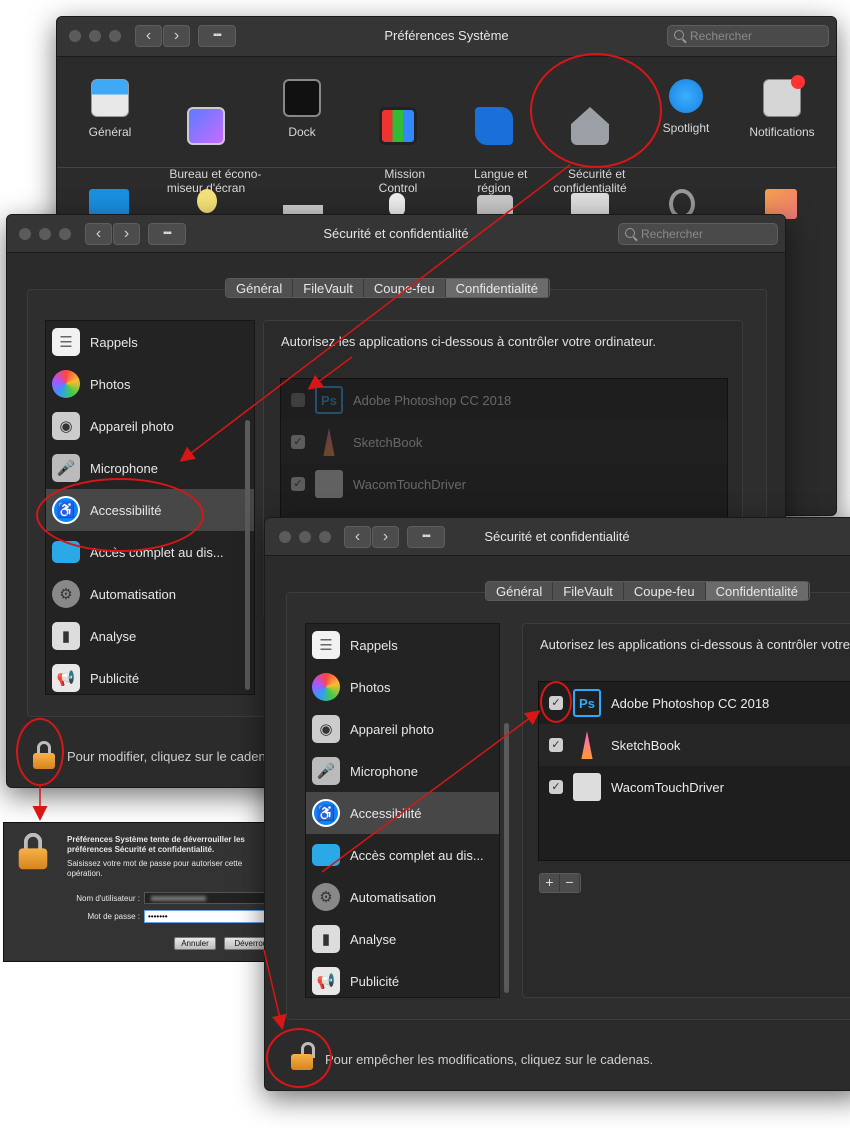 The width and height of the screenshot is (850, 1128). I want to click on notifications-icon, so click(784, 96).